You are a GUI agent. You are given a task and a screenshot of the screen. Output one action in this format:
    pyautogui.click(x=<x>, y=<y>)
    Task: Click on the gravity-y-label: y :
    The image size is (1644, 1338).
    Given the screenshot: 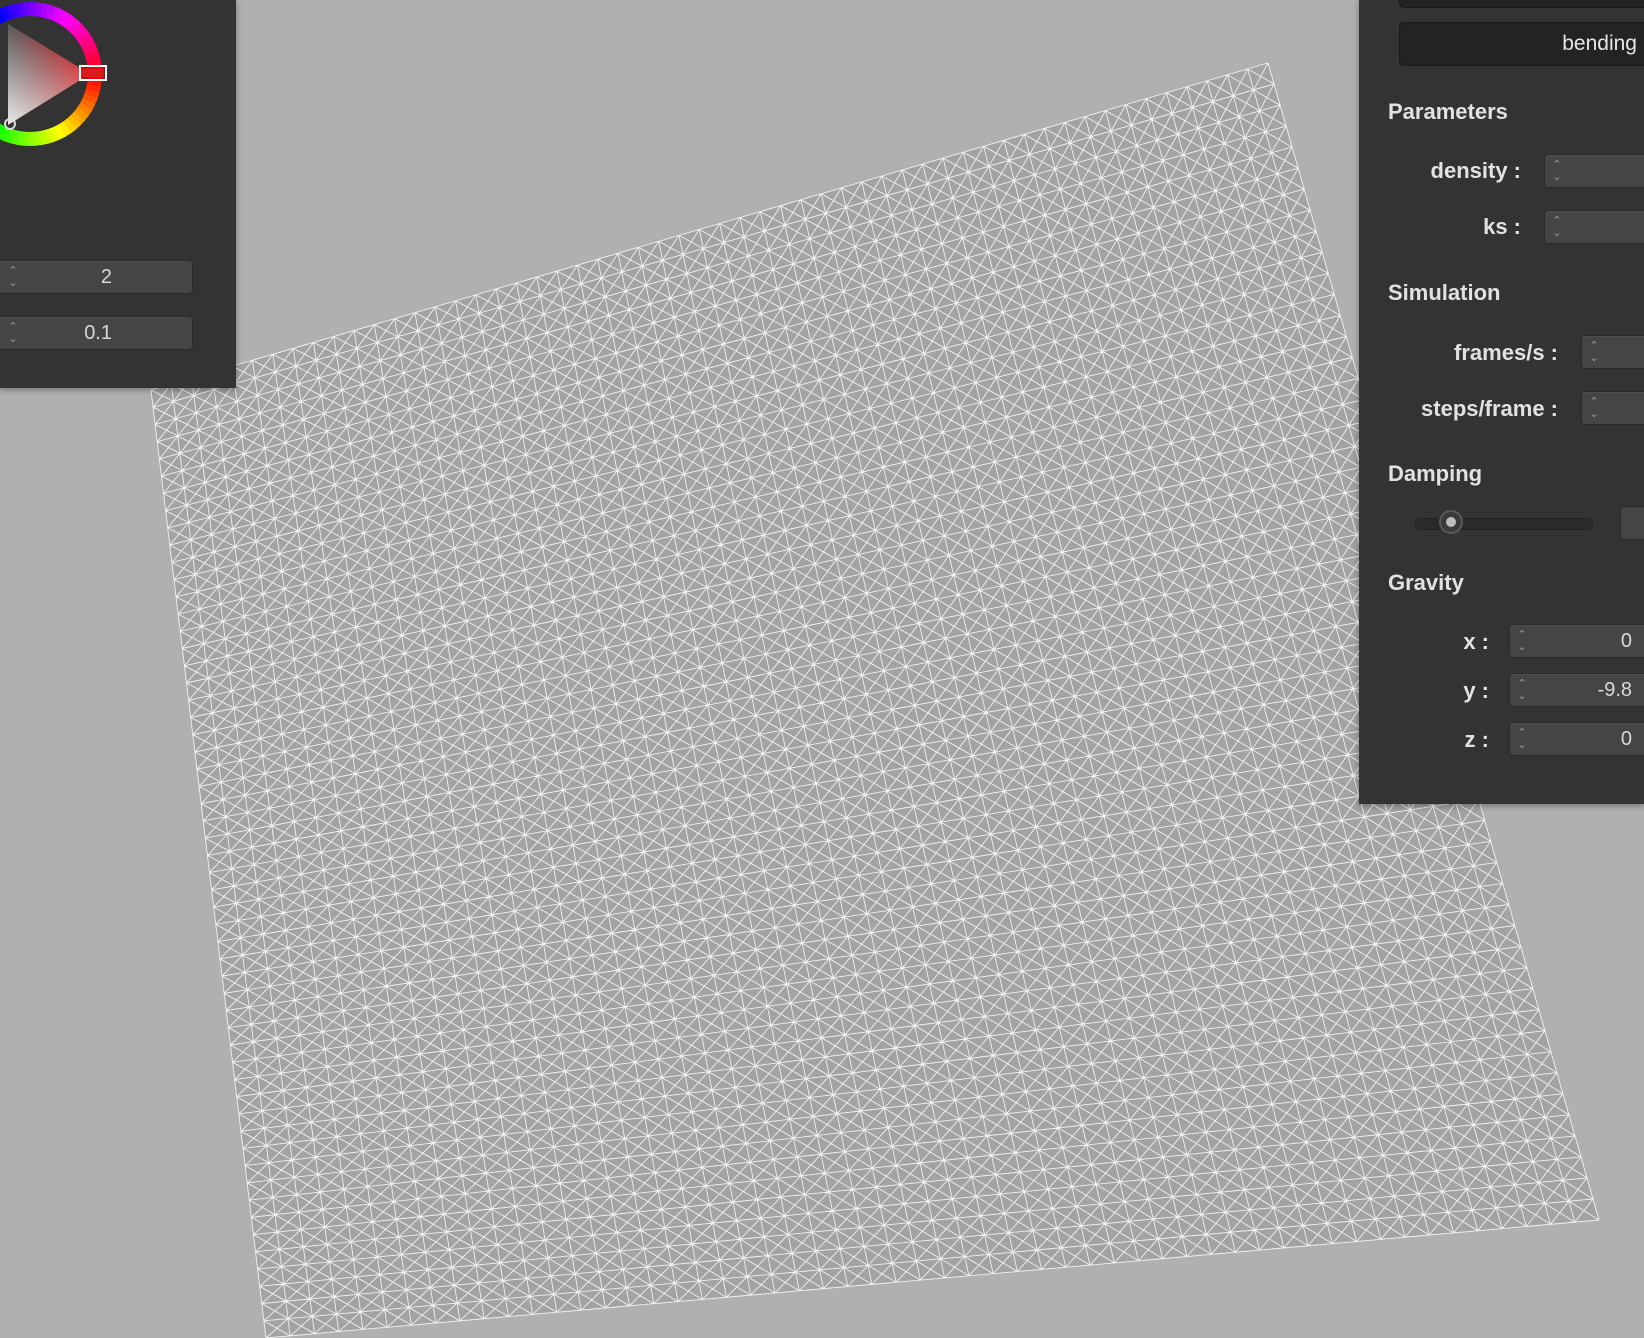 What is the action you would take?
    pyautogui.click(x=1476, y=690)
    